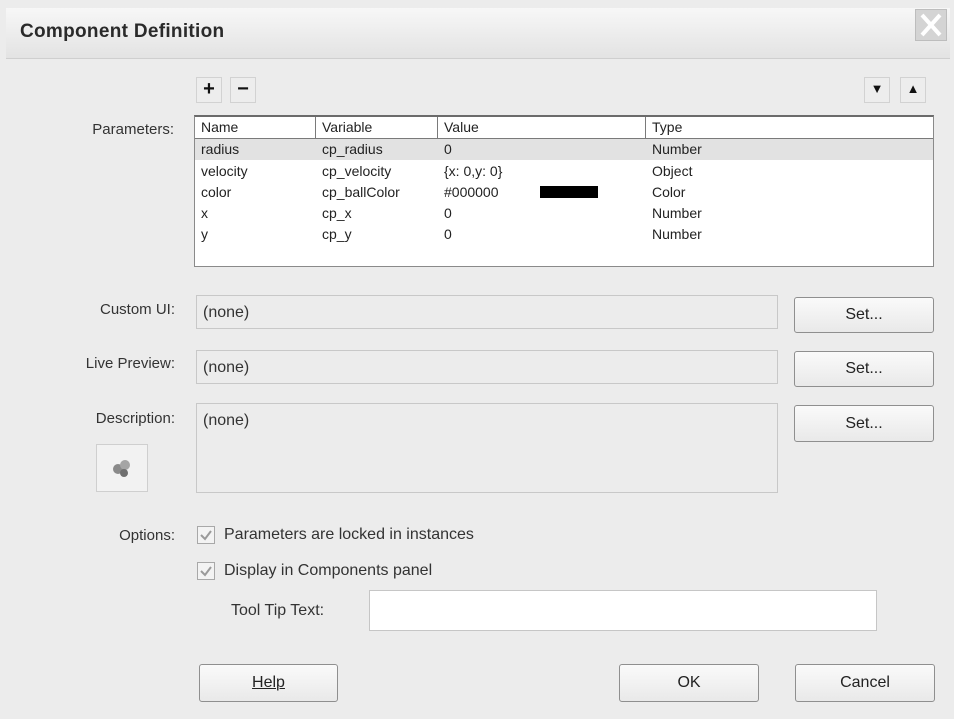  I want to click on options-label: Options:, so click(147, 535).